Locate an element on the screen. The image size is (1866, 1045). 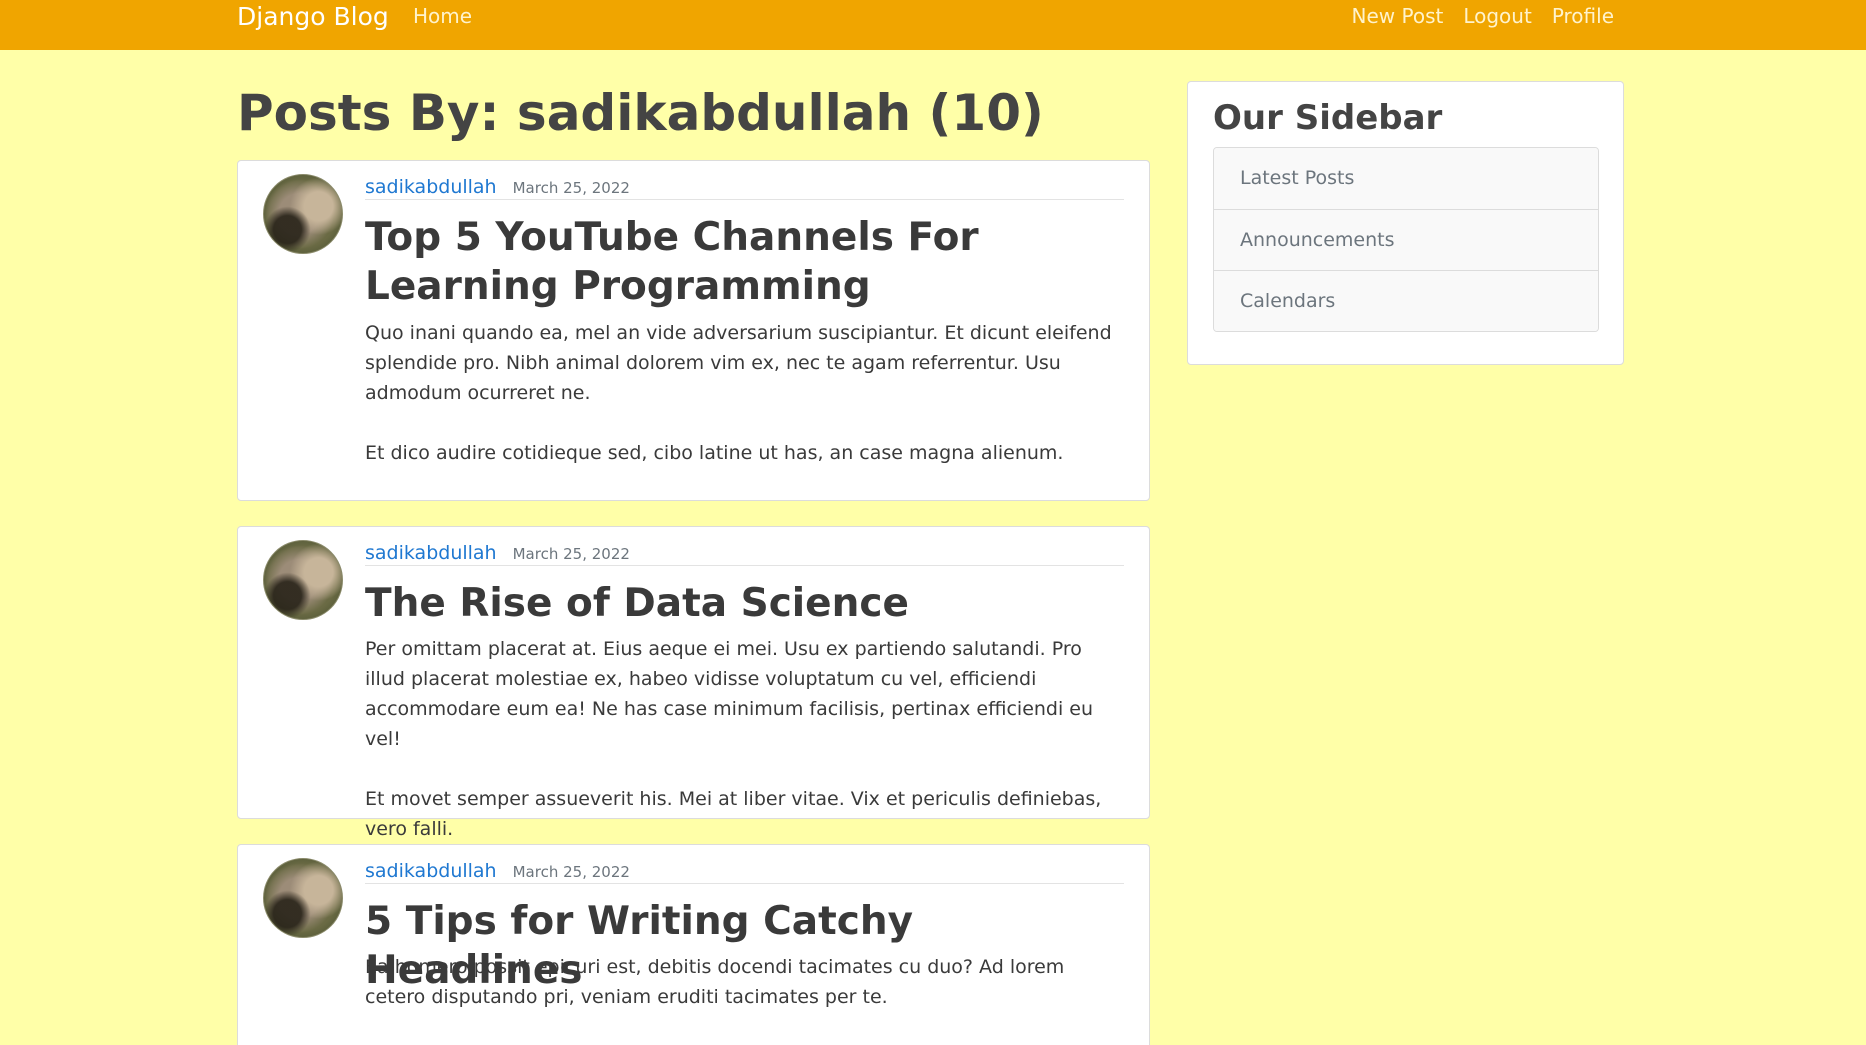
post-title-link: The Rise of Data Science is located at coordinates (744, 603).